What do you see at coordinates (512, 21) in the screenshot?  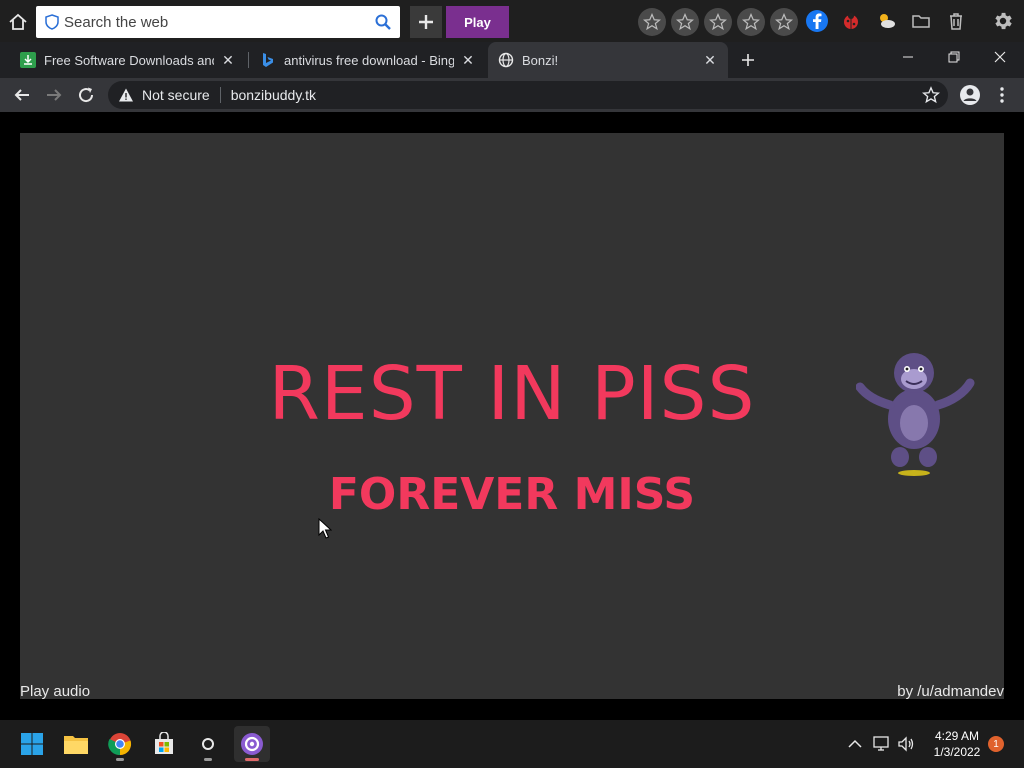 I see `top-toolbar: Search the web Play` at bounding box center [512, 21].